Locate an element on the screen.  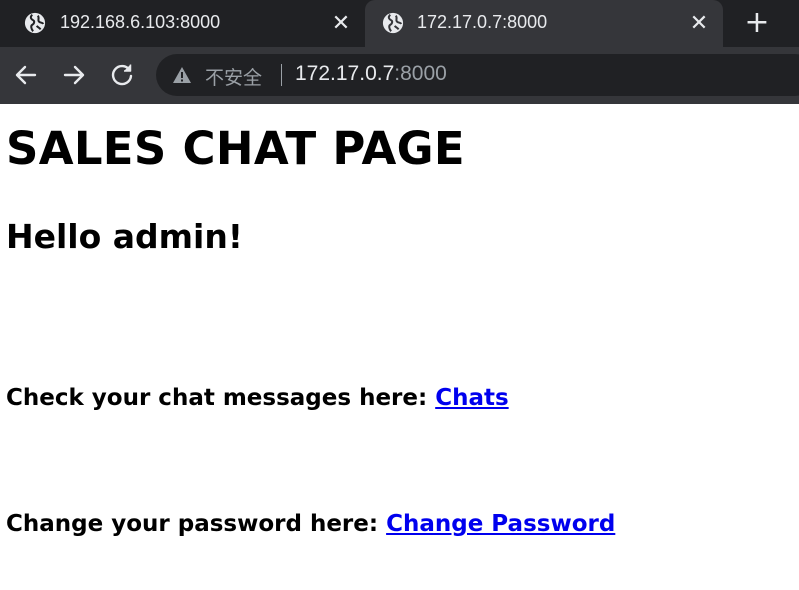
address-divider is located at coordinates (281, 75).